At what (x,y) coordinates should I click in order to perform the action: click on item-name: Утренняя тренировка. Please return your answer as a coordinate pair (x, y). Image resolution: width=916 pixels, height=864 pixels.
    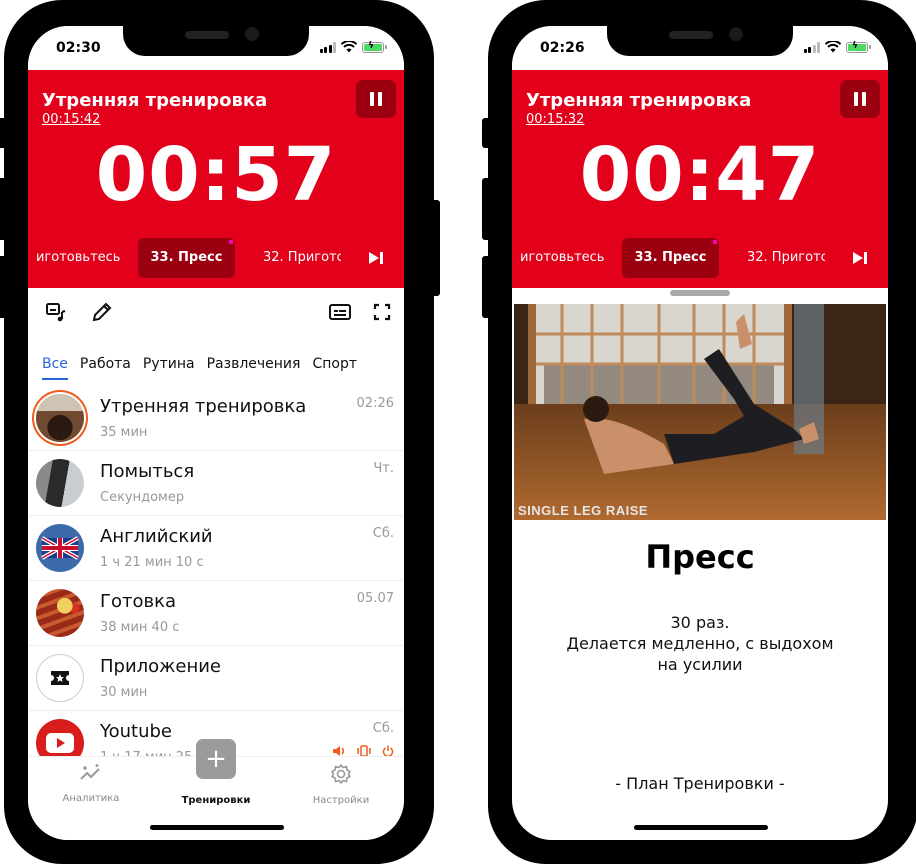
    Looking at the image, I should click on (203, 406).